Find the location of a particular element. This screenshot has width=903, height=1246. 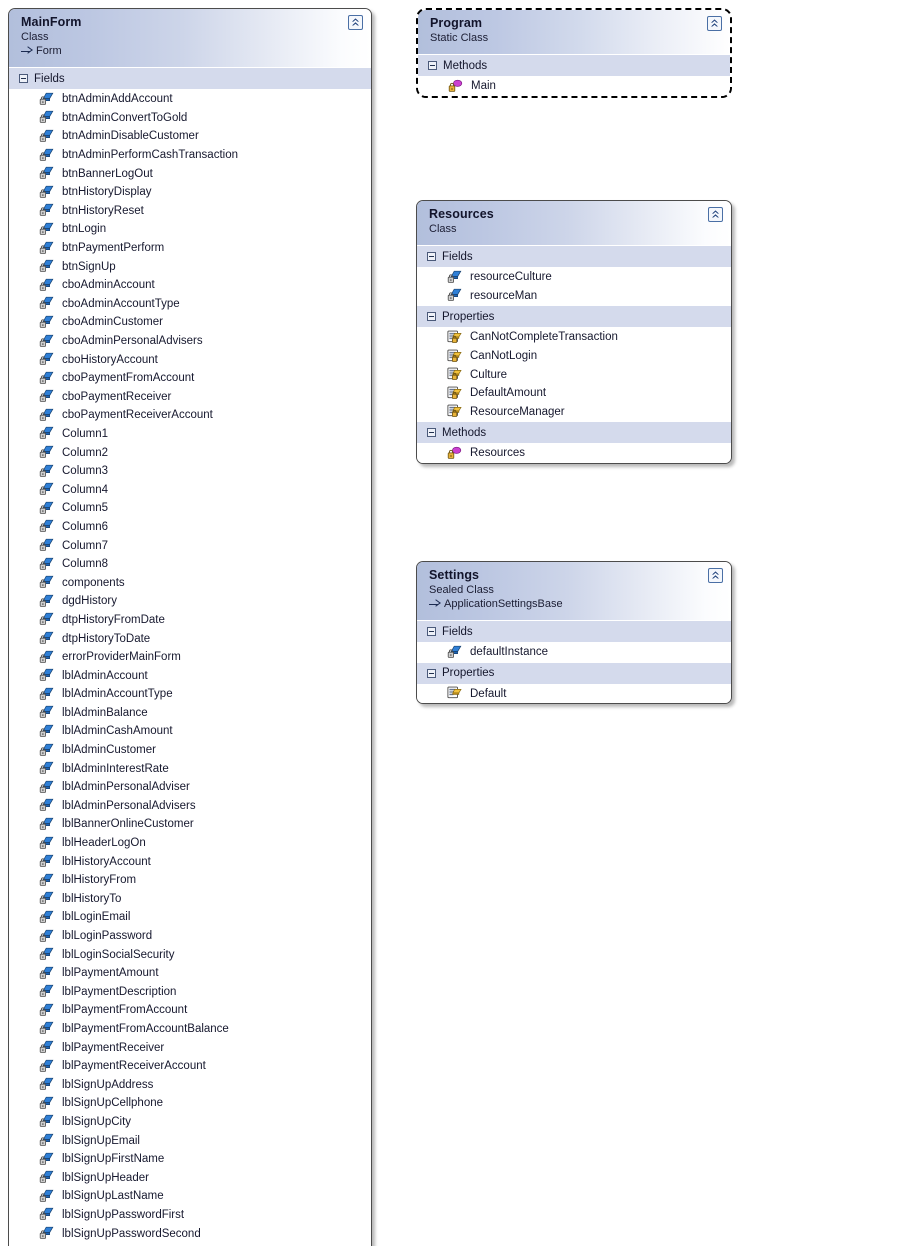

member-row: defaultInstance is located at coordinates (574, 652).